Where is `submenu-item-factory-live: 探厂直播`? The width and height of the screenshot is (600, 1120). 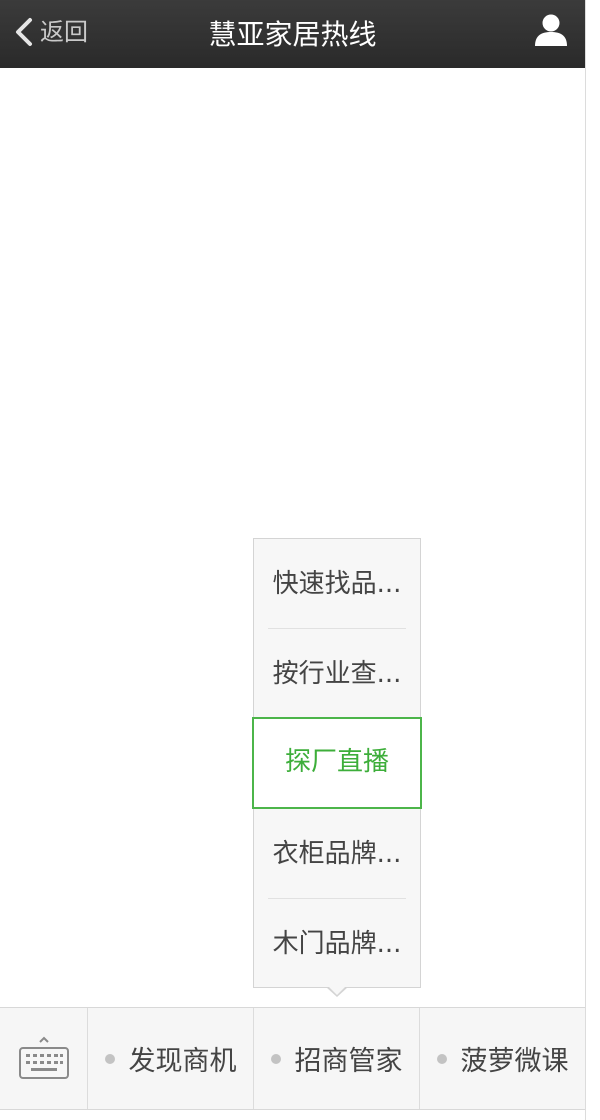
submenu-item-factory-live: 探厂直播 is located at coordinates (337, 763).